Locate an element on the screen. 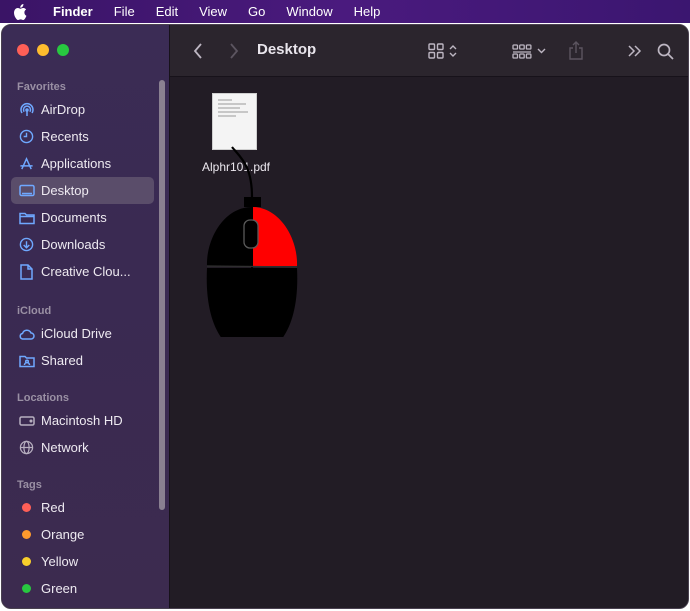 This screenshot has width=690, height=611. applications-icon is located at coordinates (26, 163).